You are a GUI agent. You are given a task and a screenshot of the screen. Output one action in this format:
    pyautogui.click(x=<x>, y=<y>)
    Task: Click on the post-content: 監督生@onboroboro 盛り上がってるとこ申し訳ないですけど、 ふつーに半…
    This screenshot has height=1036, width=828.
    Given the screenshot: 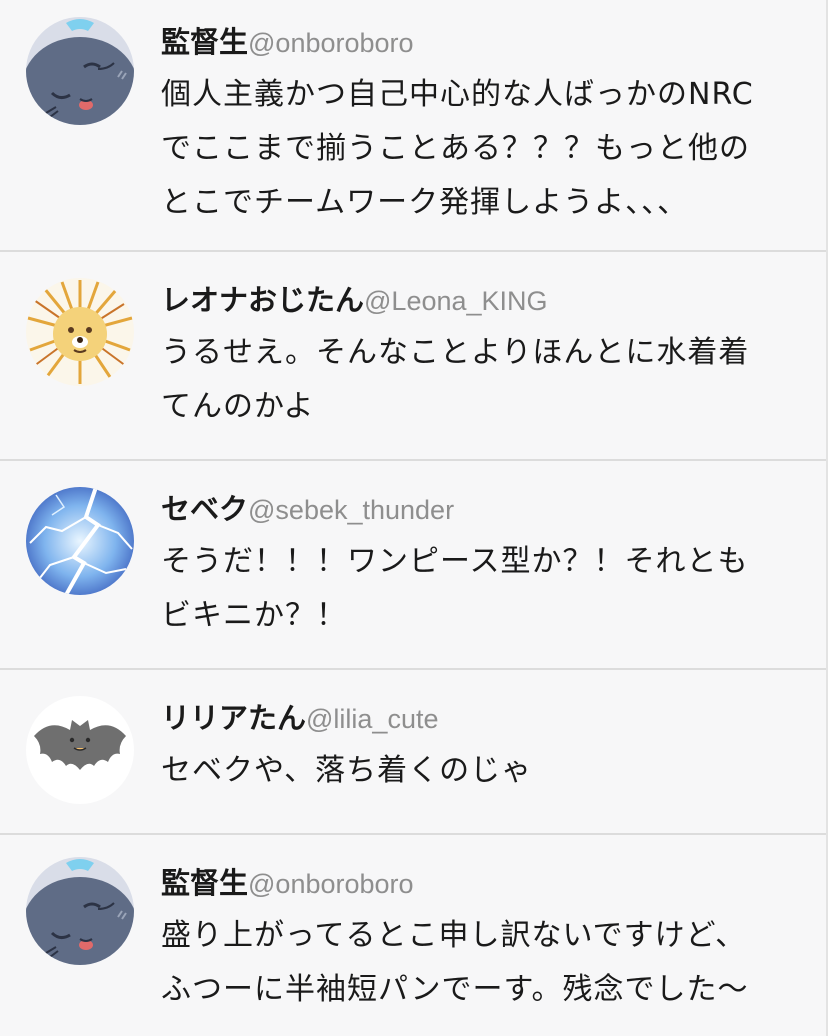 What is the action you would take?
    pyautogui.click(x=473, y=939)
    